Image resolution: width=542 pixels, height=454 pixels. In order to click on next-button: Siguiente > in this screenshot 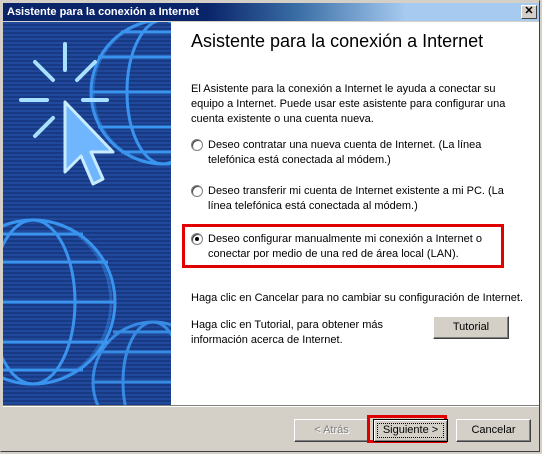, I will do `click(410, 430)`.